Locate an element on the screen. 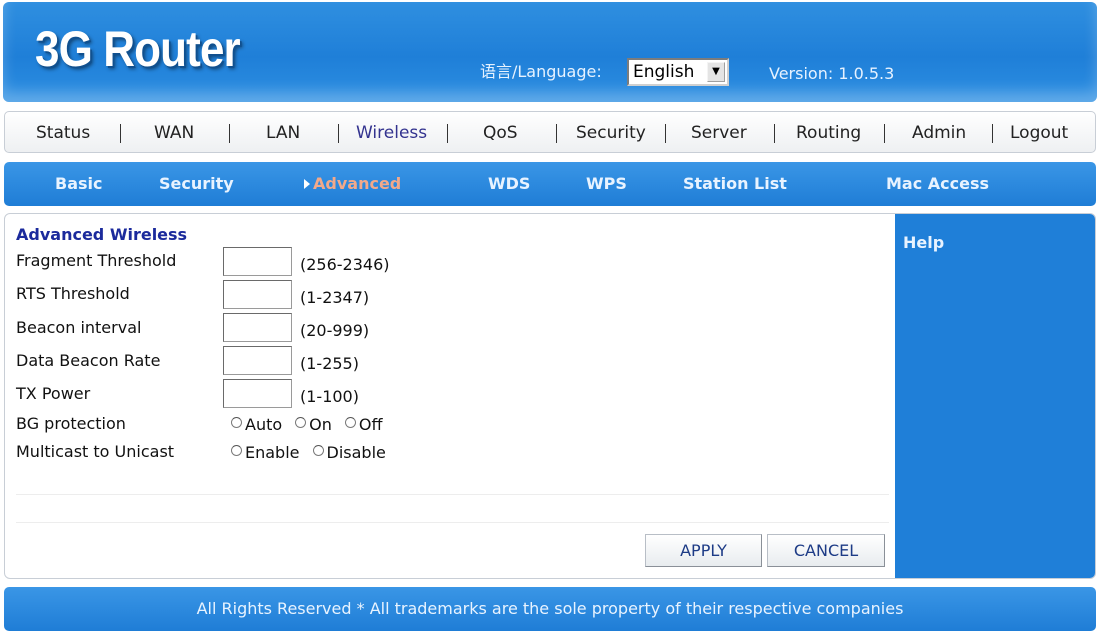  subtab-security: Security is located at coordinates (196, 183).